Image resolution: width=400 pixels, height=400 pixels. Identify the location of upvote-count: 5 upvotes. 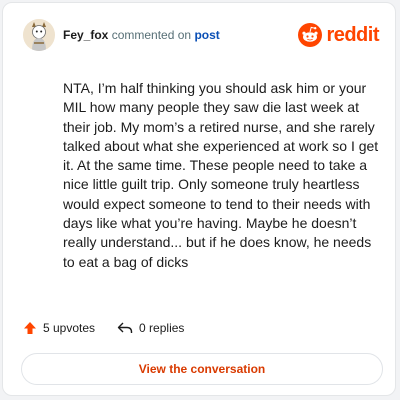
(69, 328).